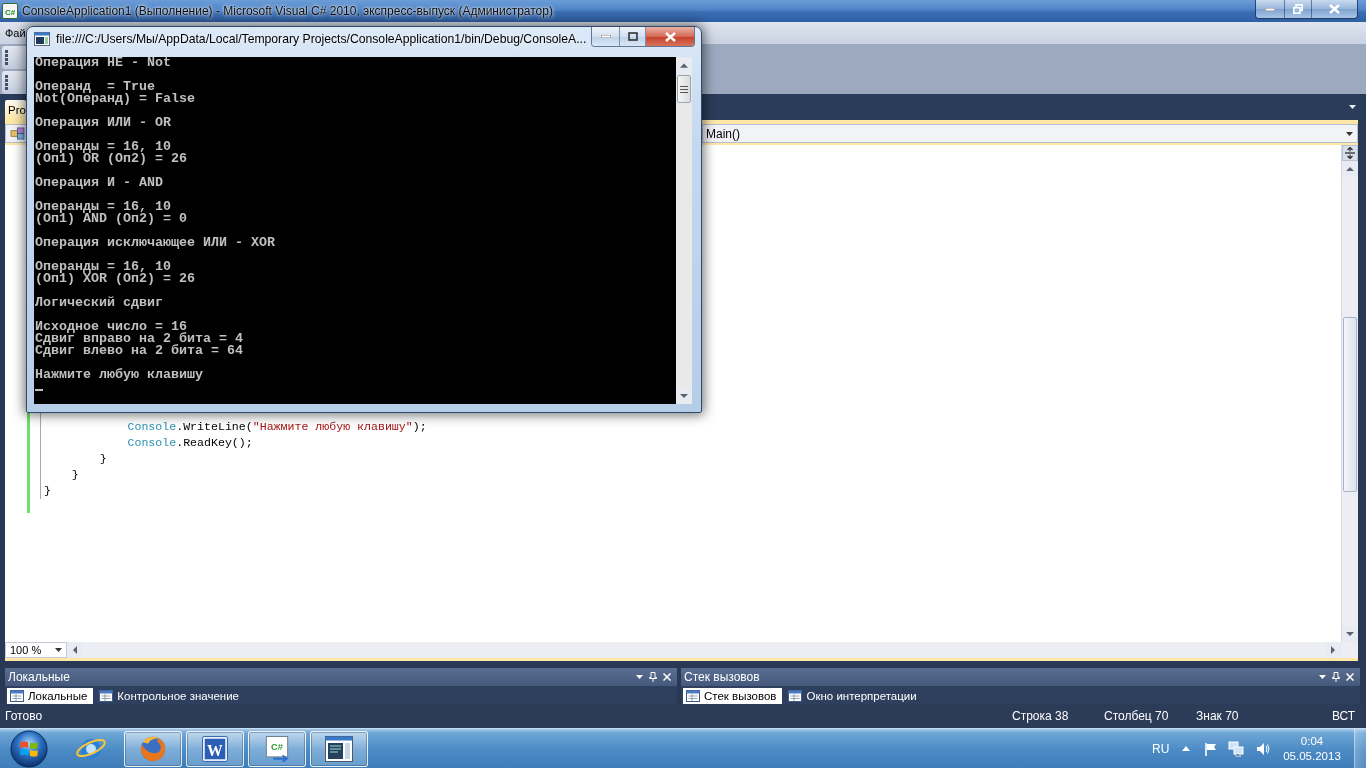 The image size is (1366, 768). Describe the element at coordinates (103, 63) in the screenshot. I see `console-line: Операция НЕ - Not` at that location.